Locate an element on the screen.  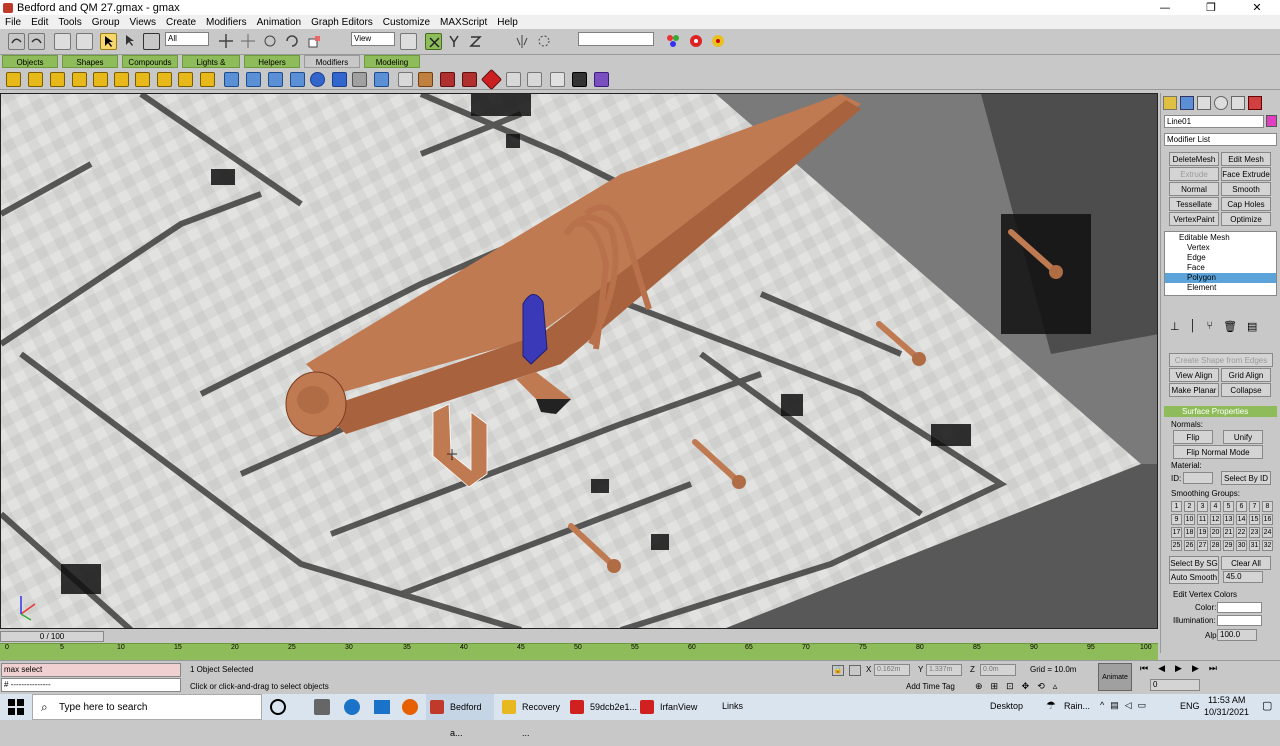
modify-panel-icon is located at coordinates (1187, 103).